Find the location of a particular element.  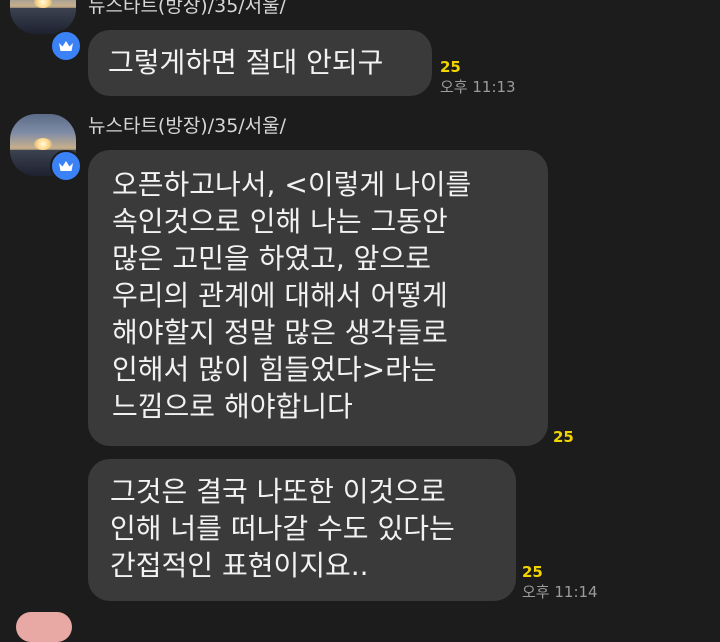

sender-avatar is located at coordinates (43, 17).